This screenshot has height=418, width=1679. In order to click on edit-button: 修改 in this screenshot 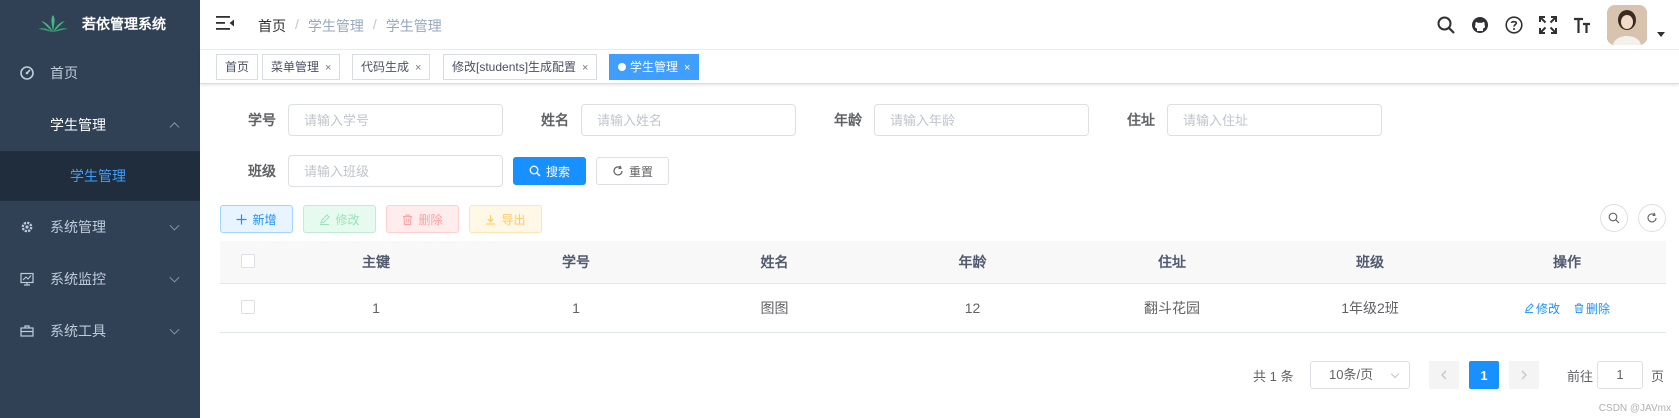, I will do `click(339, 219)`.